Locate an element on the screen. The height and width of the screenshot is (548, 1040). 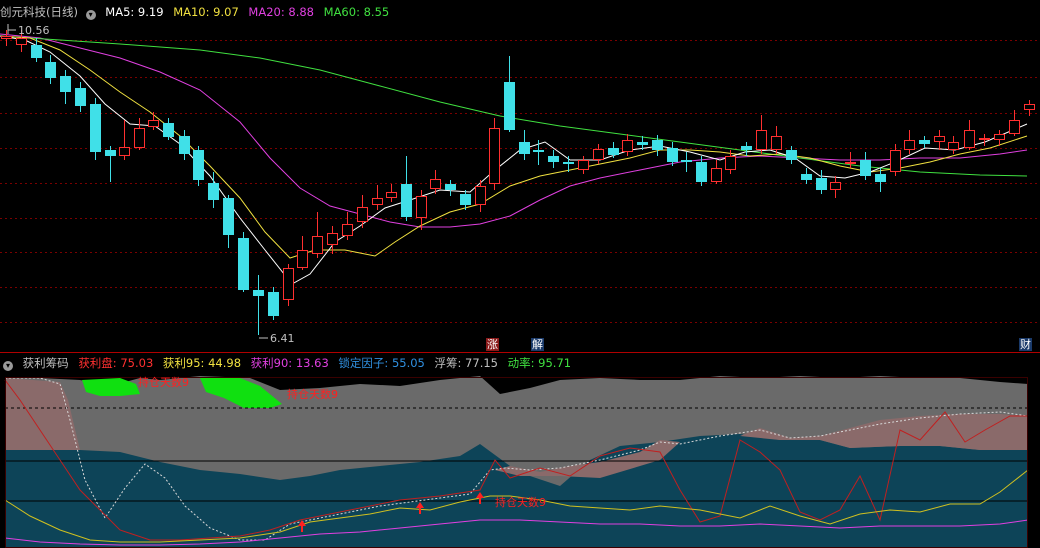
stat-lock-factor: 锁定因子: 55.05 is located at coordinates (381, 363).